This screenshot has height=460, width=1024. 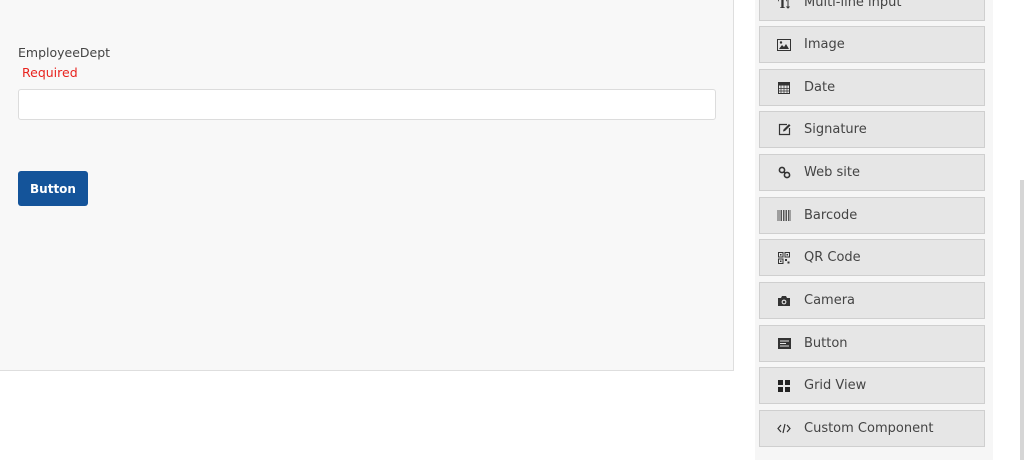 I want to click on field-label: EmployeeDept, so click(x=64, y=52).